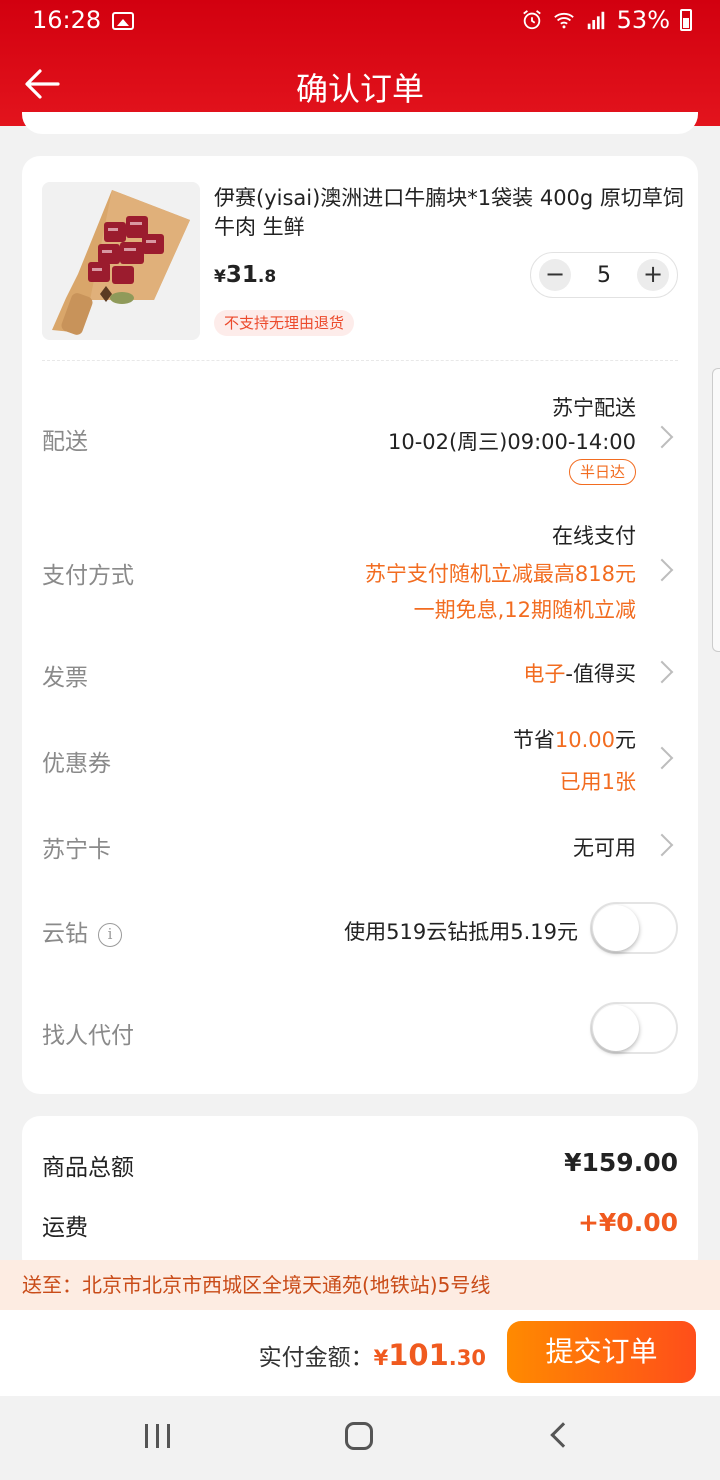 The height and width of the screenshot is (1480, 720). I want to click on invoice-value: 电子-值得买, so click(579, 673).